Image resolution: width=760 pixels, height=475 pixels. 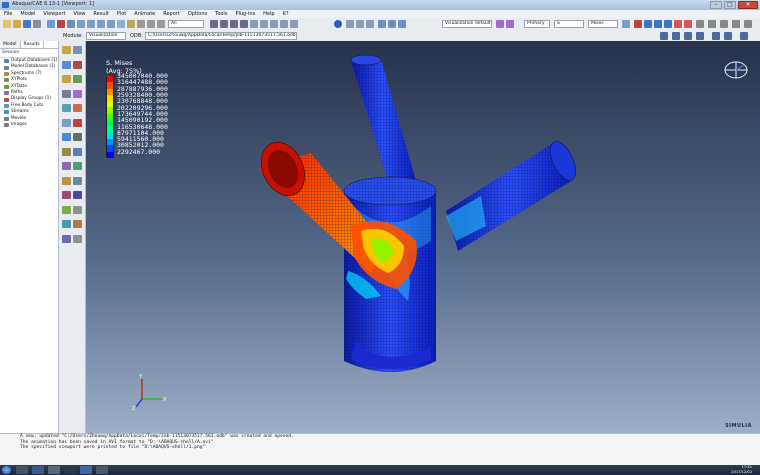 What do you see at coordinates (274, 24) in the screenshot?
I see `hidden-line-icon` at bounding box center [274, 24].